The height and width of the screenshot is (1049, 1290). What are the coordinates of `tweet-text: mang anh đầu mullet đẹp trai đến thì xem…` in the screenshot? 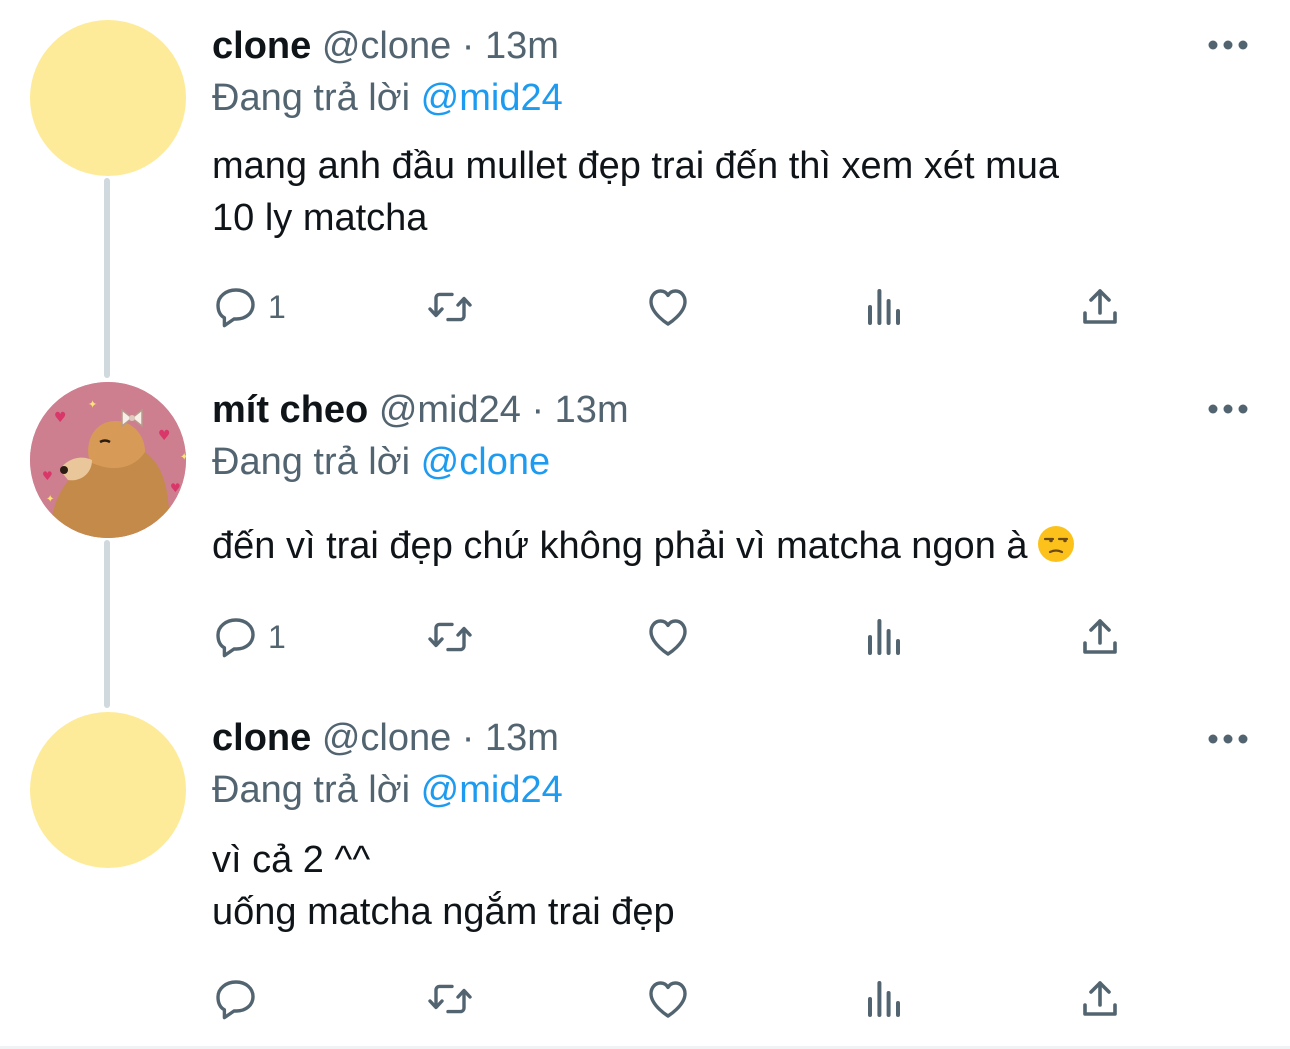 It's located at (732, 192).